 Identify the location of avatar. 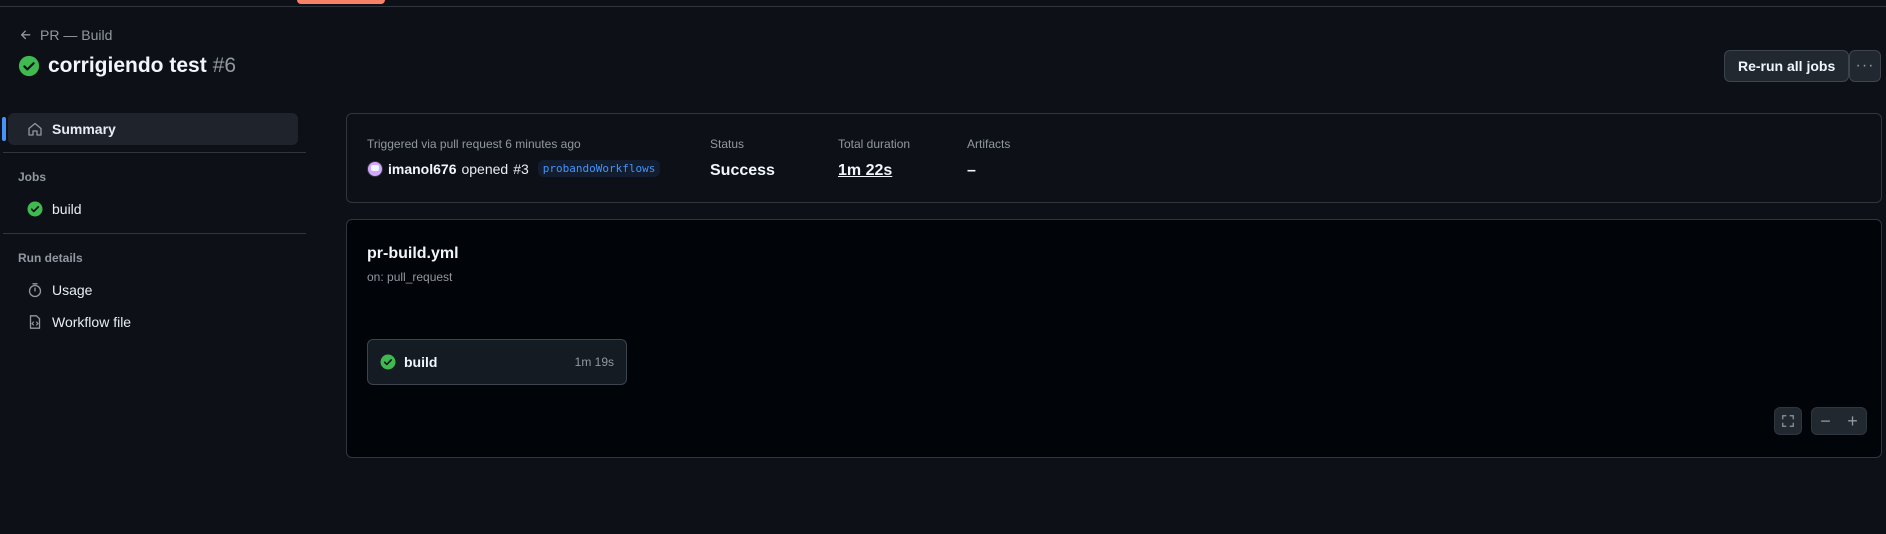
(375, 168).